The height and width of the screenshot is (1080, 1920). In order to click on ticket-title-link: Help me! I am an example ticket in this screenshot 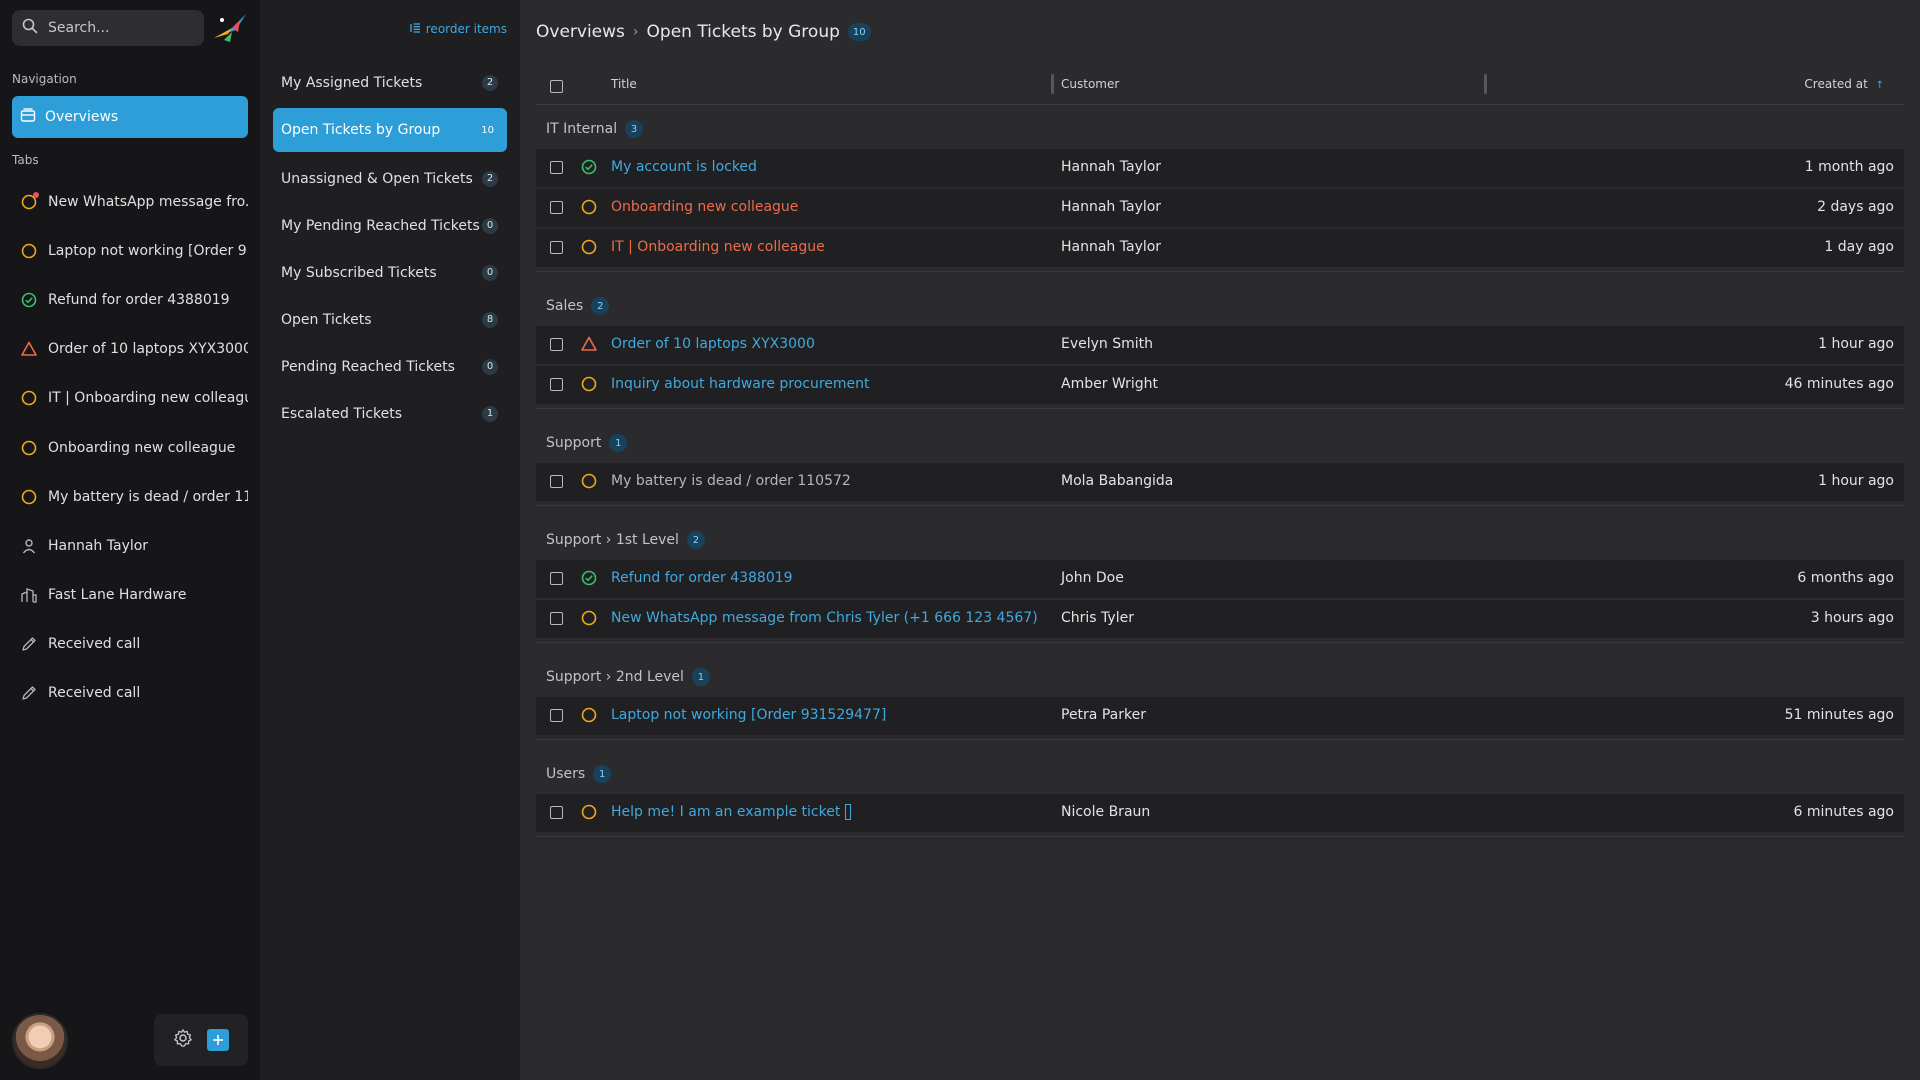, I will do `click(731, 812)`.